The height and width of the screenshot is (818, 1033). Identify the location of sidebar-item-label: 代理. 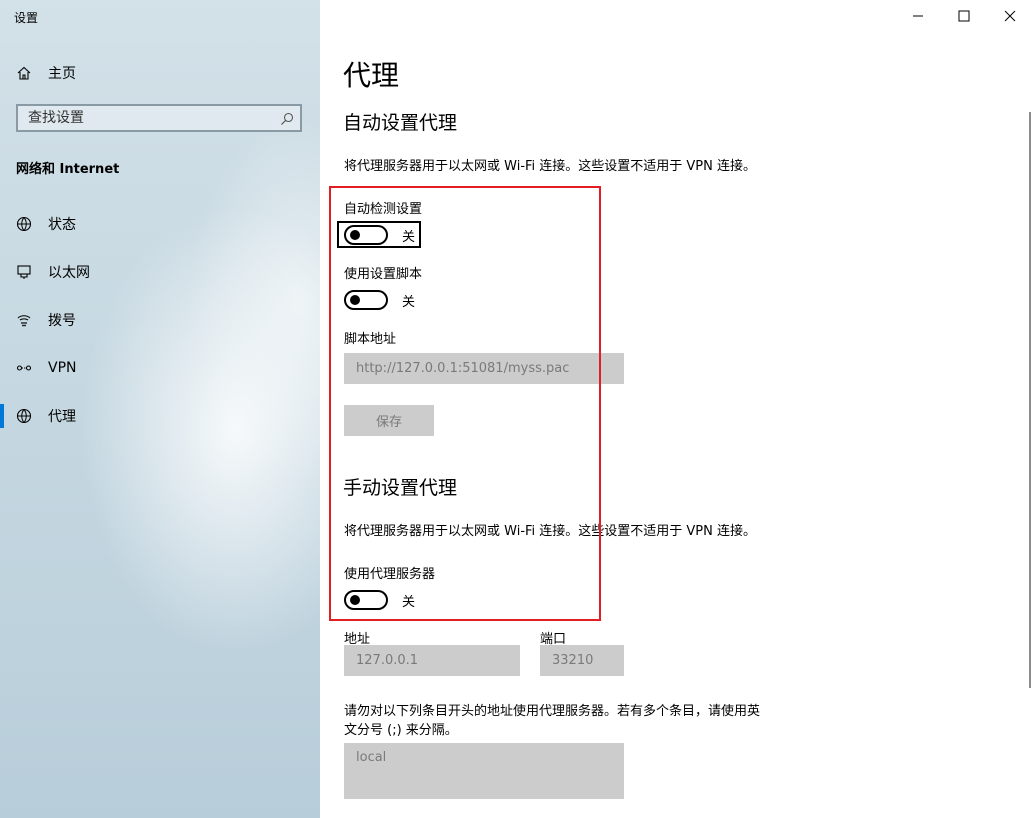
(62, 417).